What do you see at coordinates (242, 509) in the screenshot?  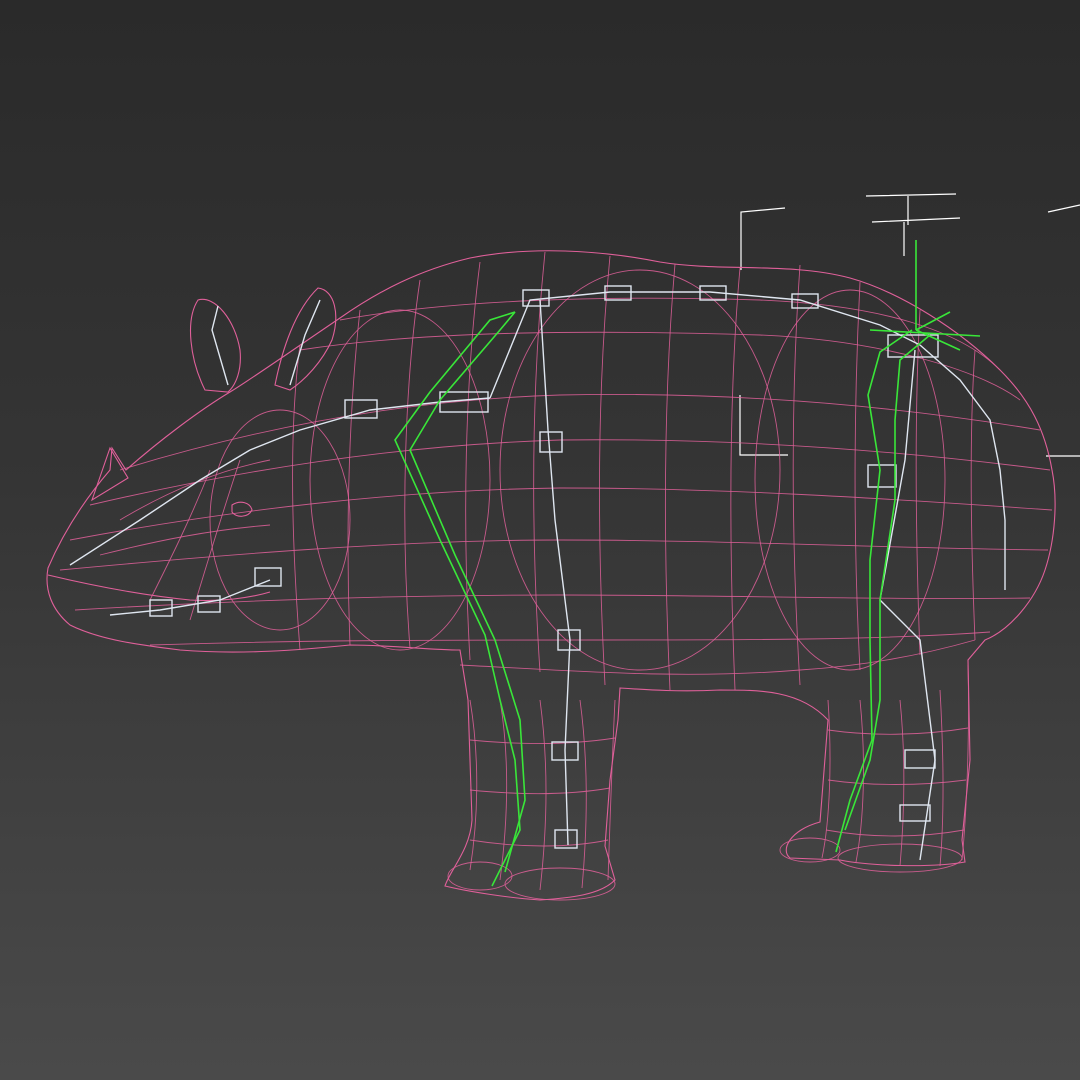 I see `mesh-eye` at bounding box center [242, 509].